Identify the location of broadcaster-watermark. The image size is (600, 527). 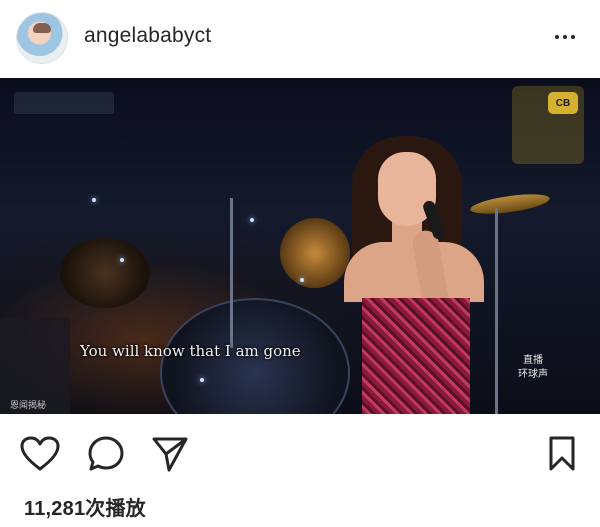
(64, 103).